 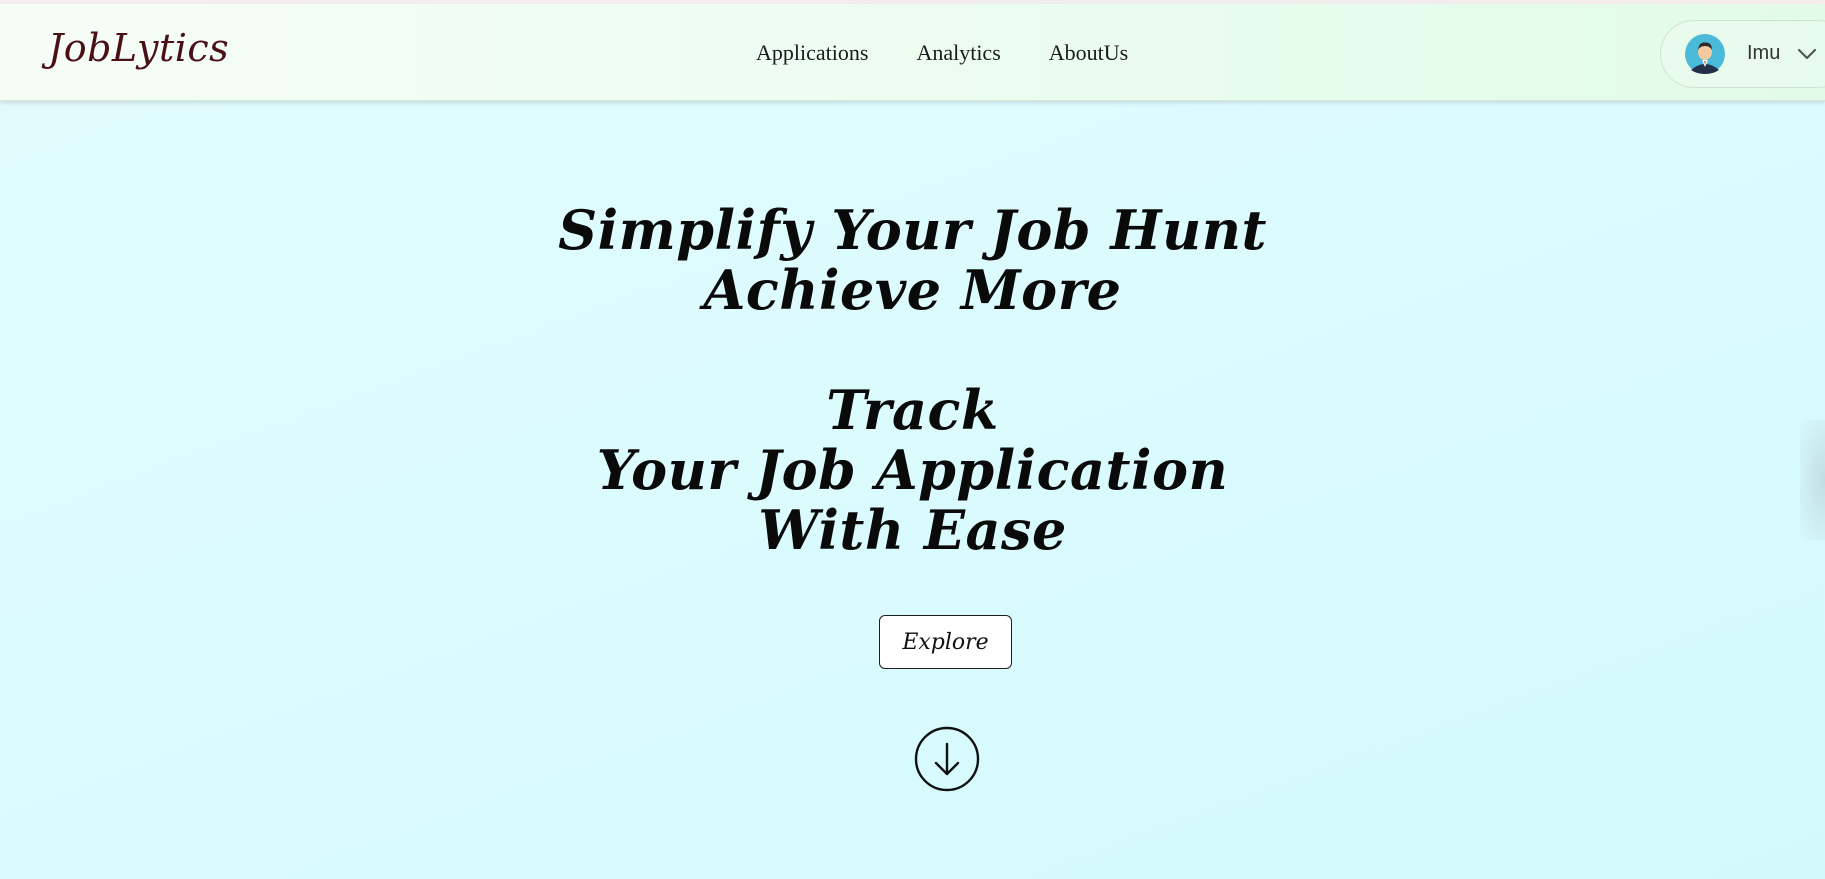 What do you see at coordinates (945, 642) in the screenshot?
I see `explore-button: Explore` at bounding box center [945, 642].